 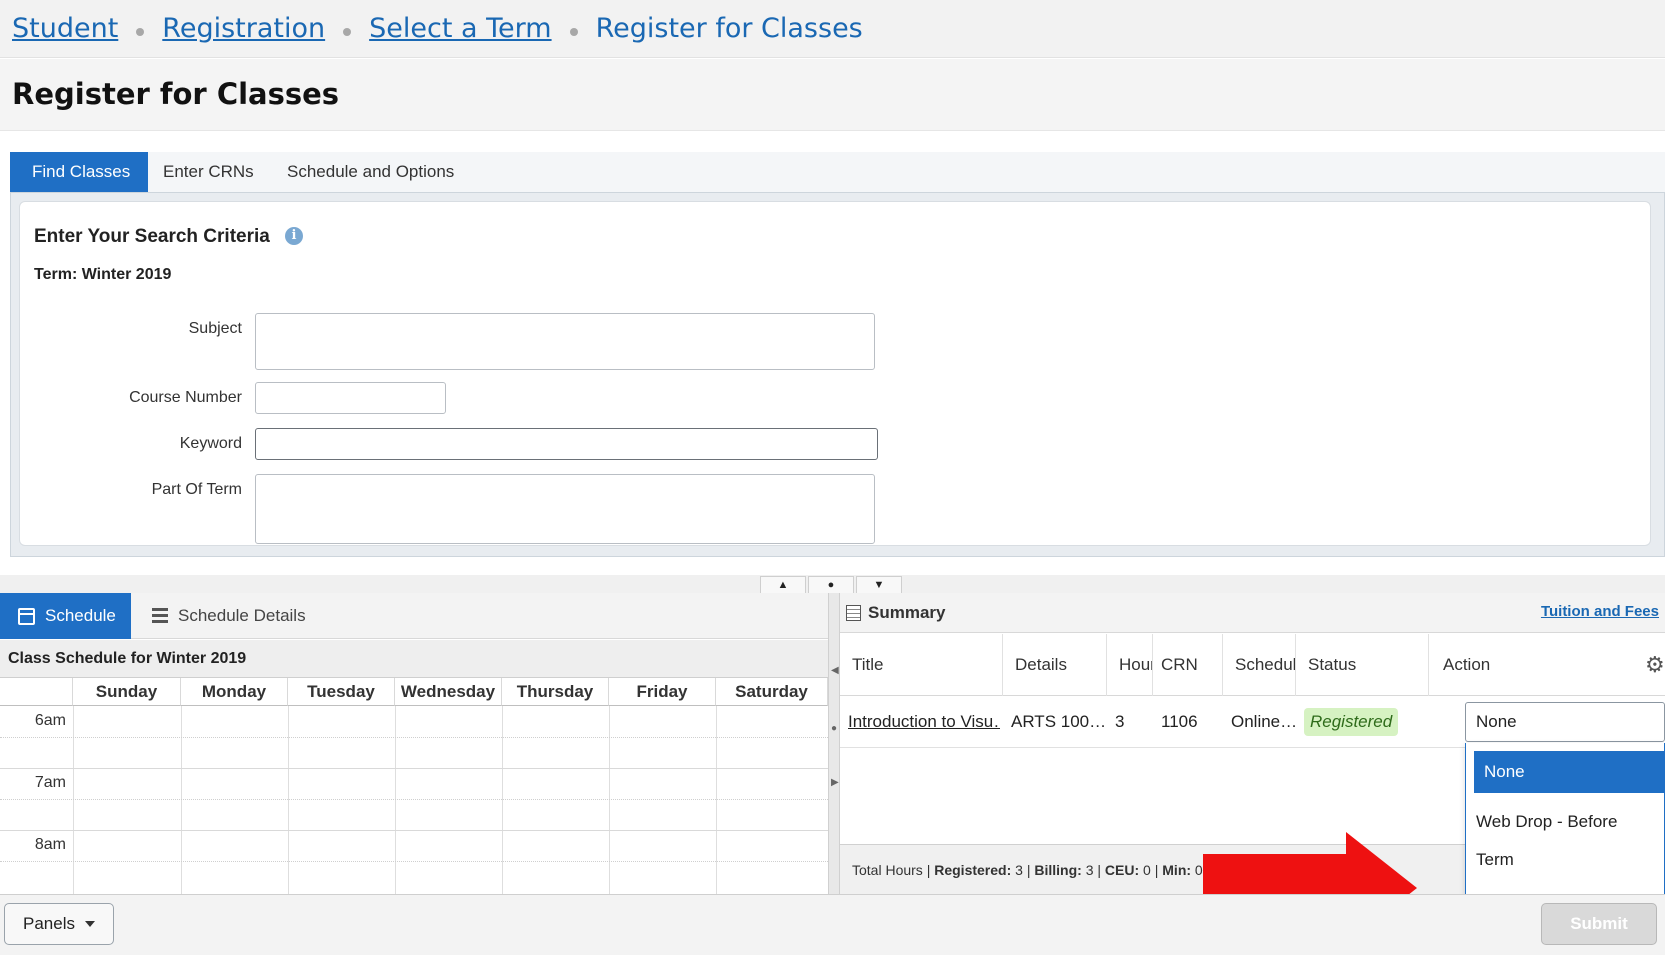 I want to click on list-icon, so click(x=160, y=616).